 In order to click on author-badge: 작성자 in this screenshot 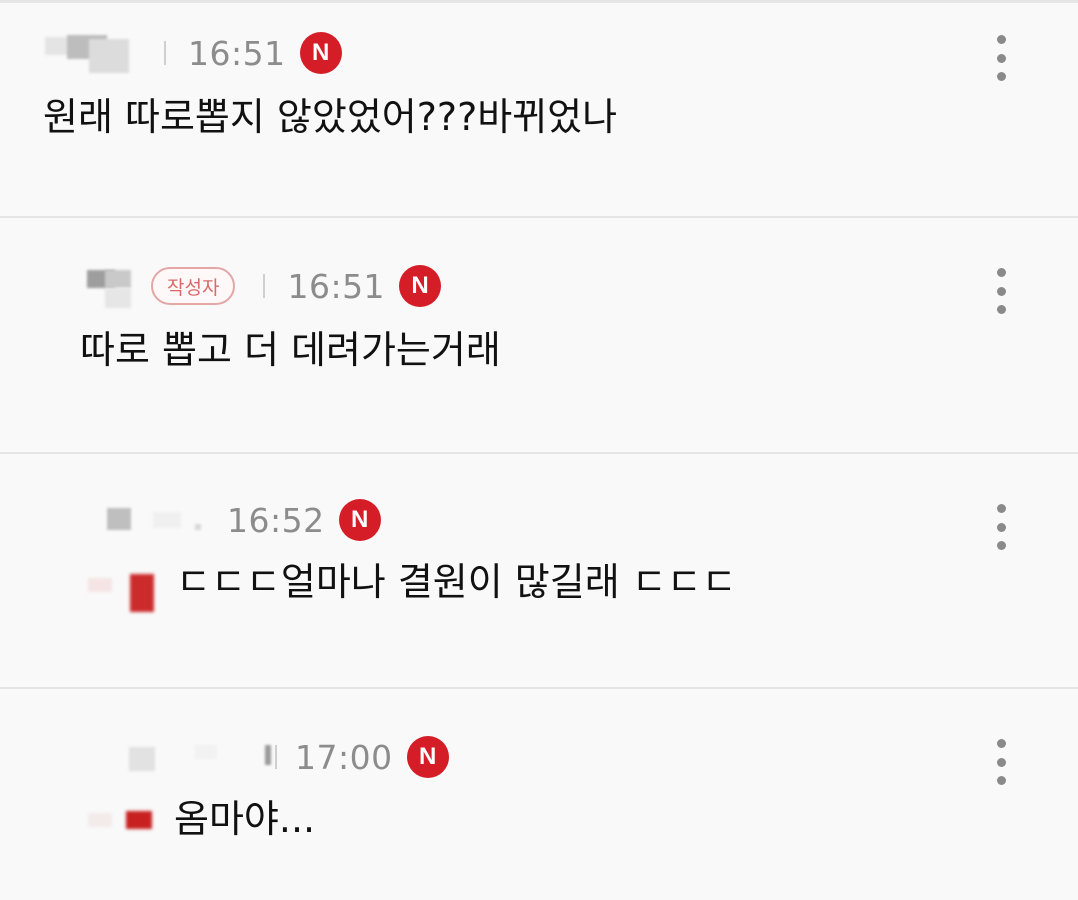, I will do `click(193, 286)`.